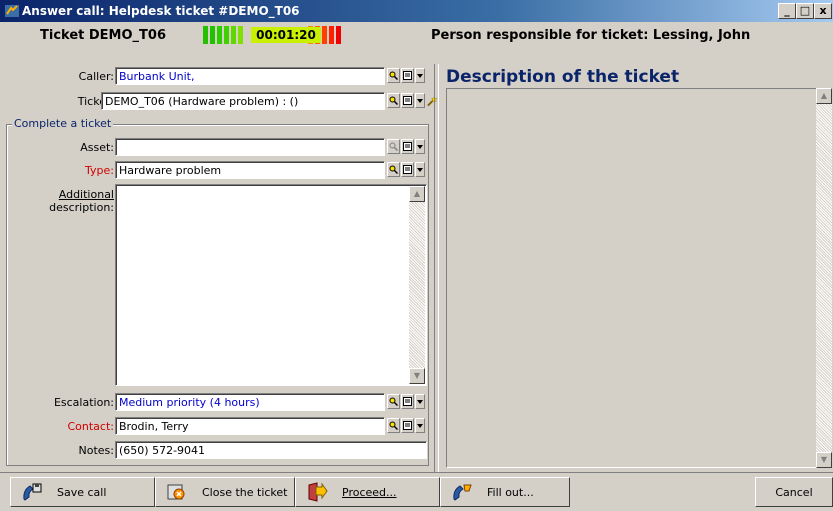 This screenshot has width=833, height=511. Describe the element at coordinates (12, 11) in the screenshot. I see `phone-app-icon` at that location.